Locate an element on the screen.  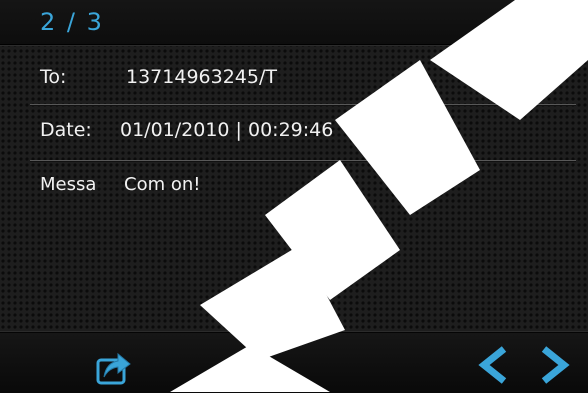
next-message-button is located at coordinates (554, 365).